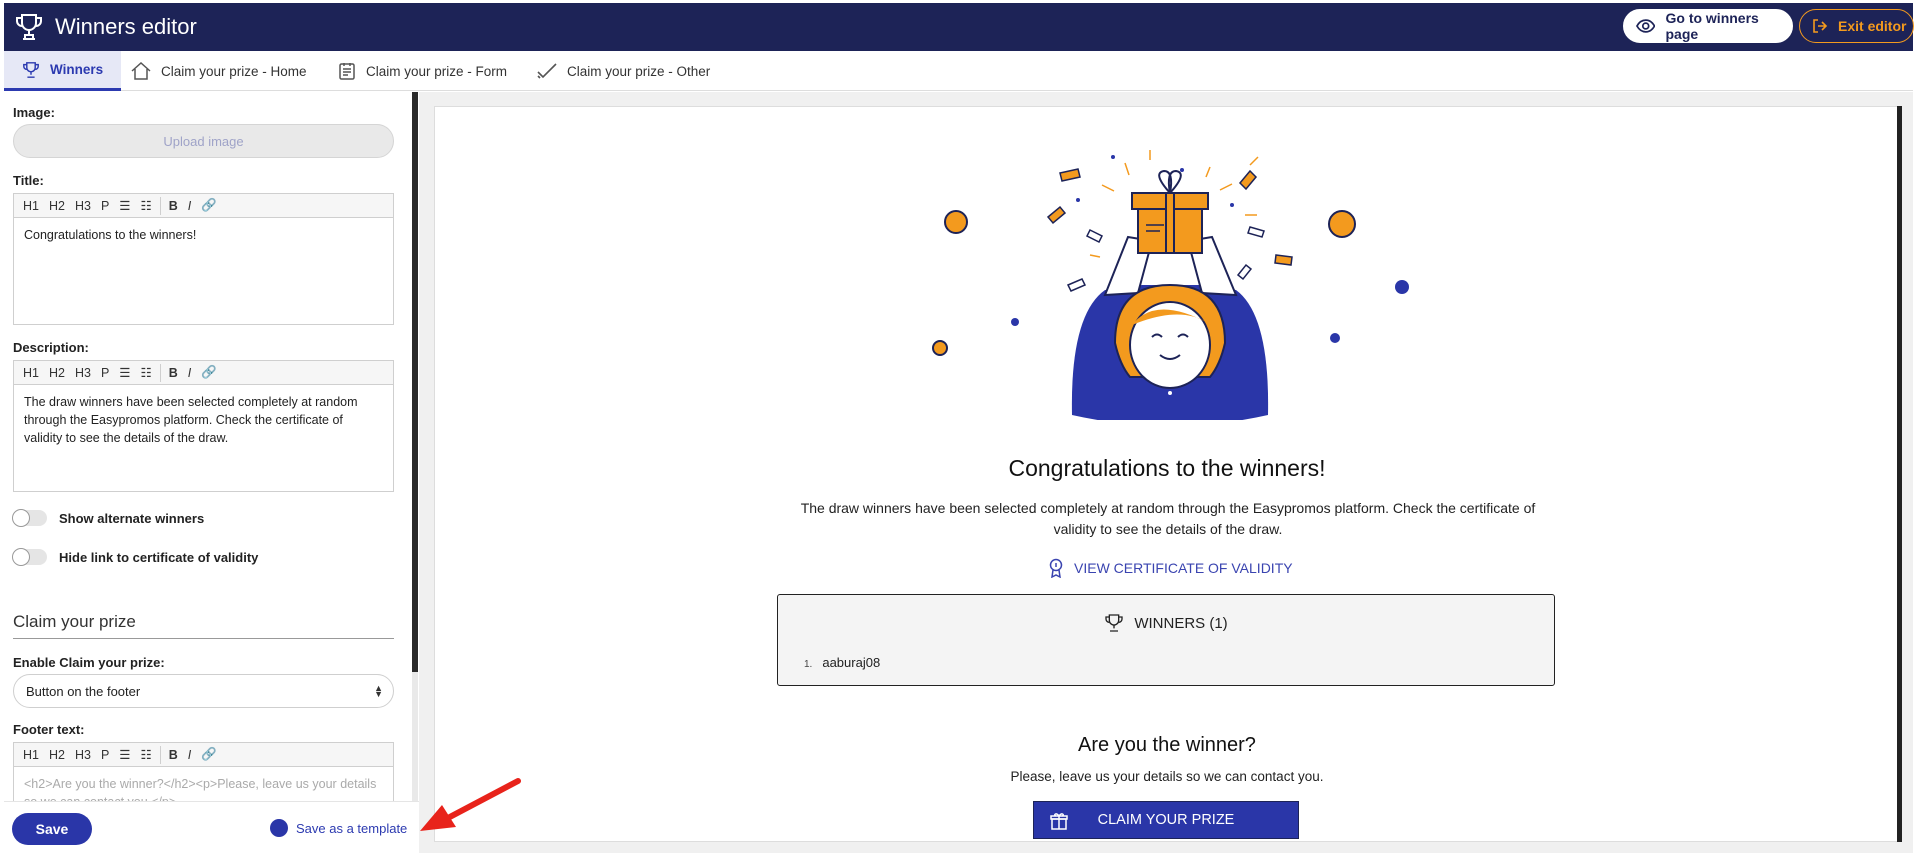 This screenshot has height=856, width=1917. I want to click on tab-winners: Winners, so click(63, 71).